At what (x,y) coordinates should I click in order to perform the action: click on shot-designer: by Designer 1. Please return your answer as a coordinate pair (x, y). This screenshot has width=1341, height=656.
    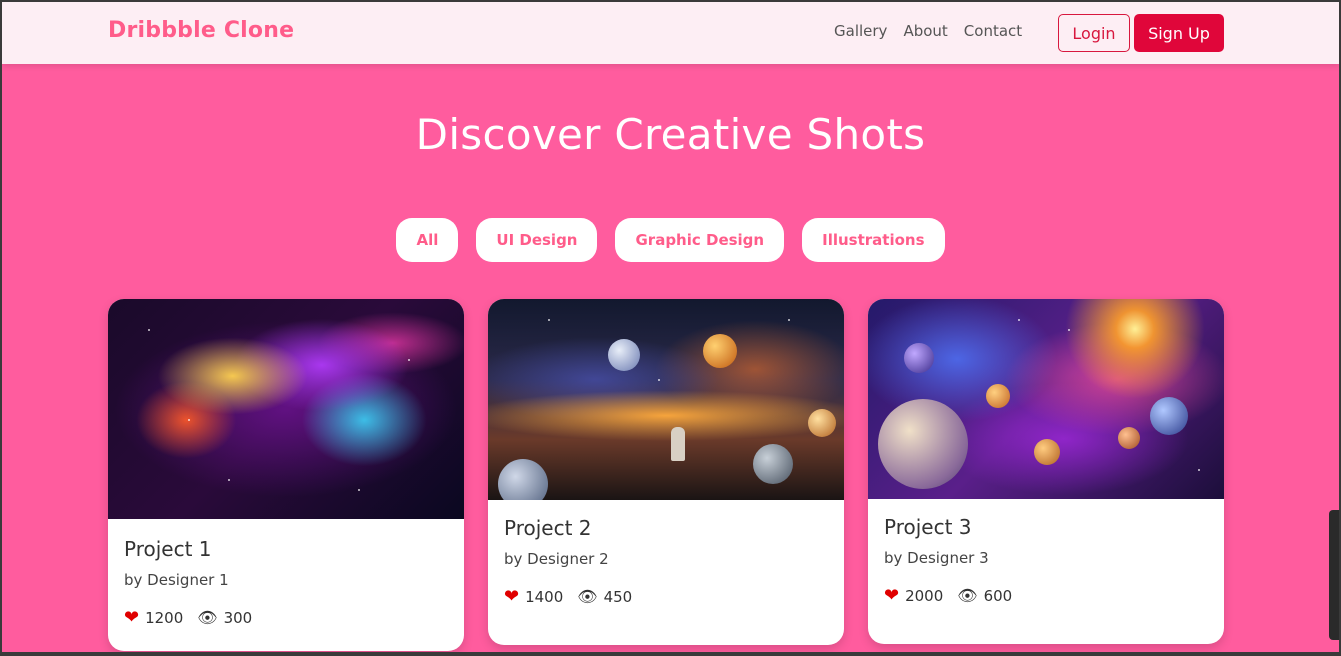
    Looking at the image, I should click on (176, 580).